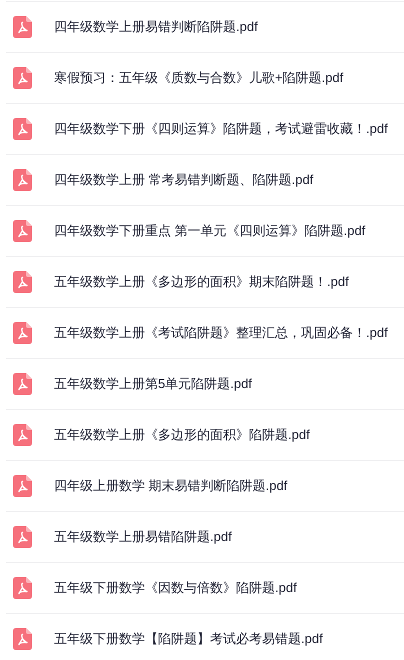 This screenshot has height=660, width=404. Describe the element at coordinates (175, 588) in the screenshot. I see `file-name: 五年级下册数学《因数与倍数》陷阱题.pdf` at that location.